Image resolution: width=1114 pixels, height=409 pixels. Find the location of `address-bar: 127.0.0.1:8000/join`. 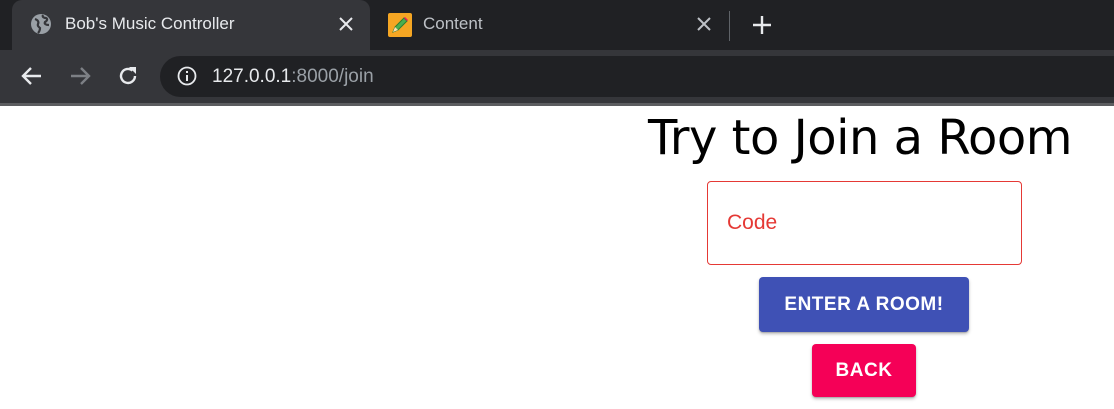

address-bar: 127.0.0.1:8000/join is located at coordinates (637, 76).